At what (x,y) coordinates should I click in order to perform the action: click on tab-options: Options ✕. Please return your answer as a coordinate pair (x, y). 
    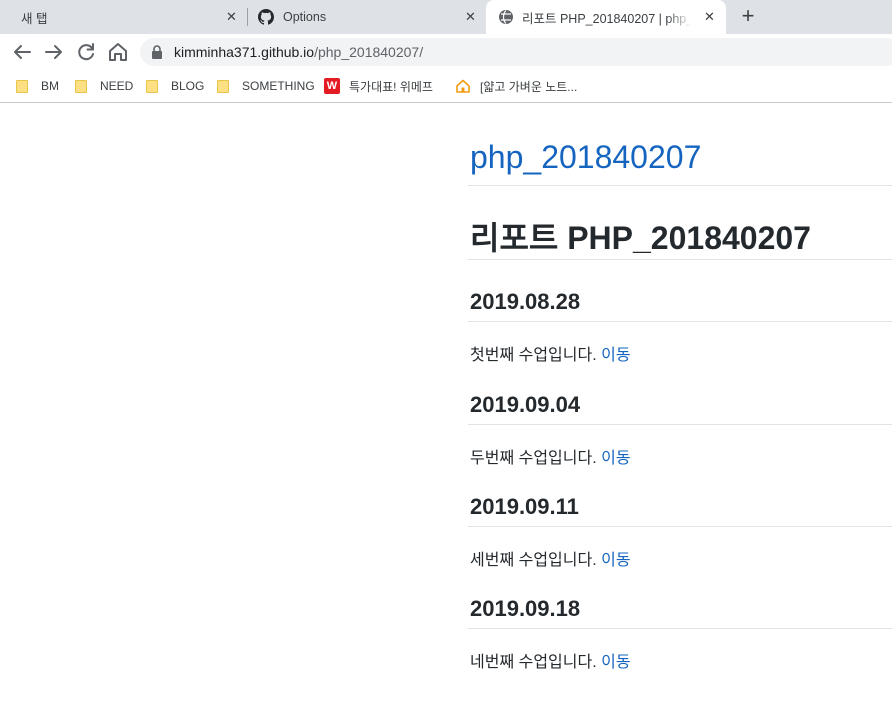
    Looking at the image, I should click on (367, 17).